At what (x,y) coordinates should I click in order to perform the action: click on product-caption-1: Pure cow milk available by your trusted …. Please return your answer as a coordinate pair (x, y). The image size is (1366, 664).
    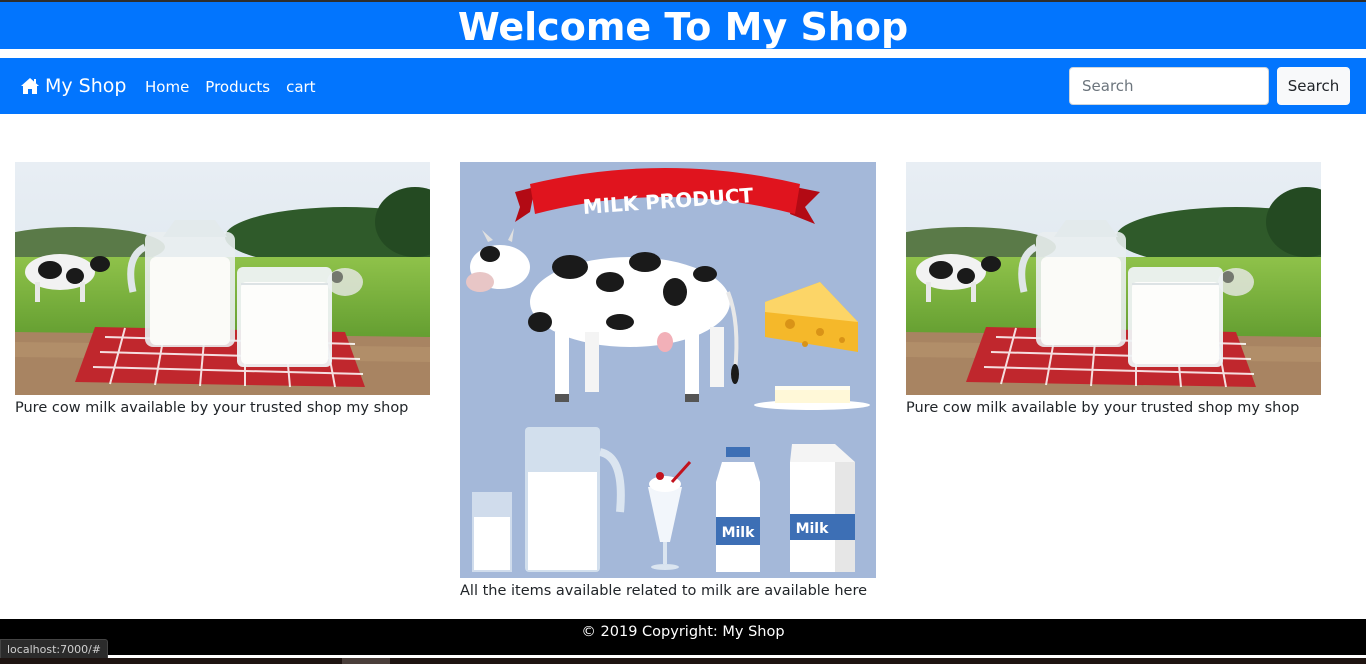
    Looking at the image, I should click on (212, 408).